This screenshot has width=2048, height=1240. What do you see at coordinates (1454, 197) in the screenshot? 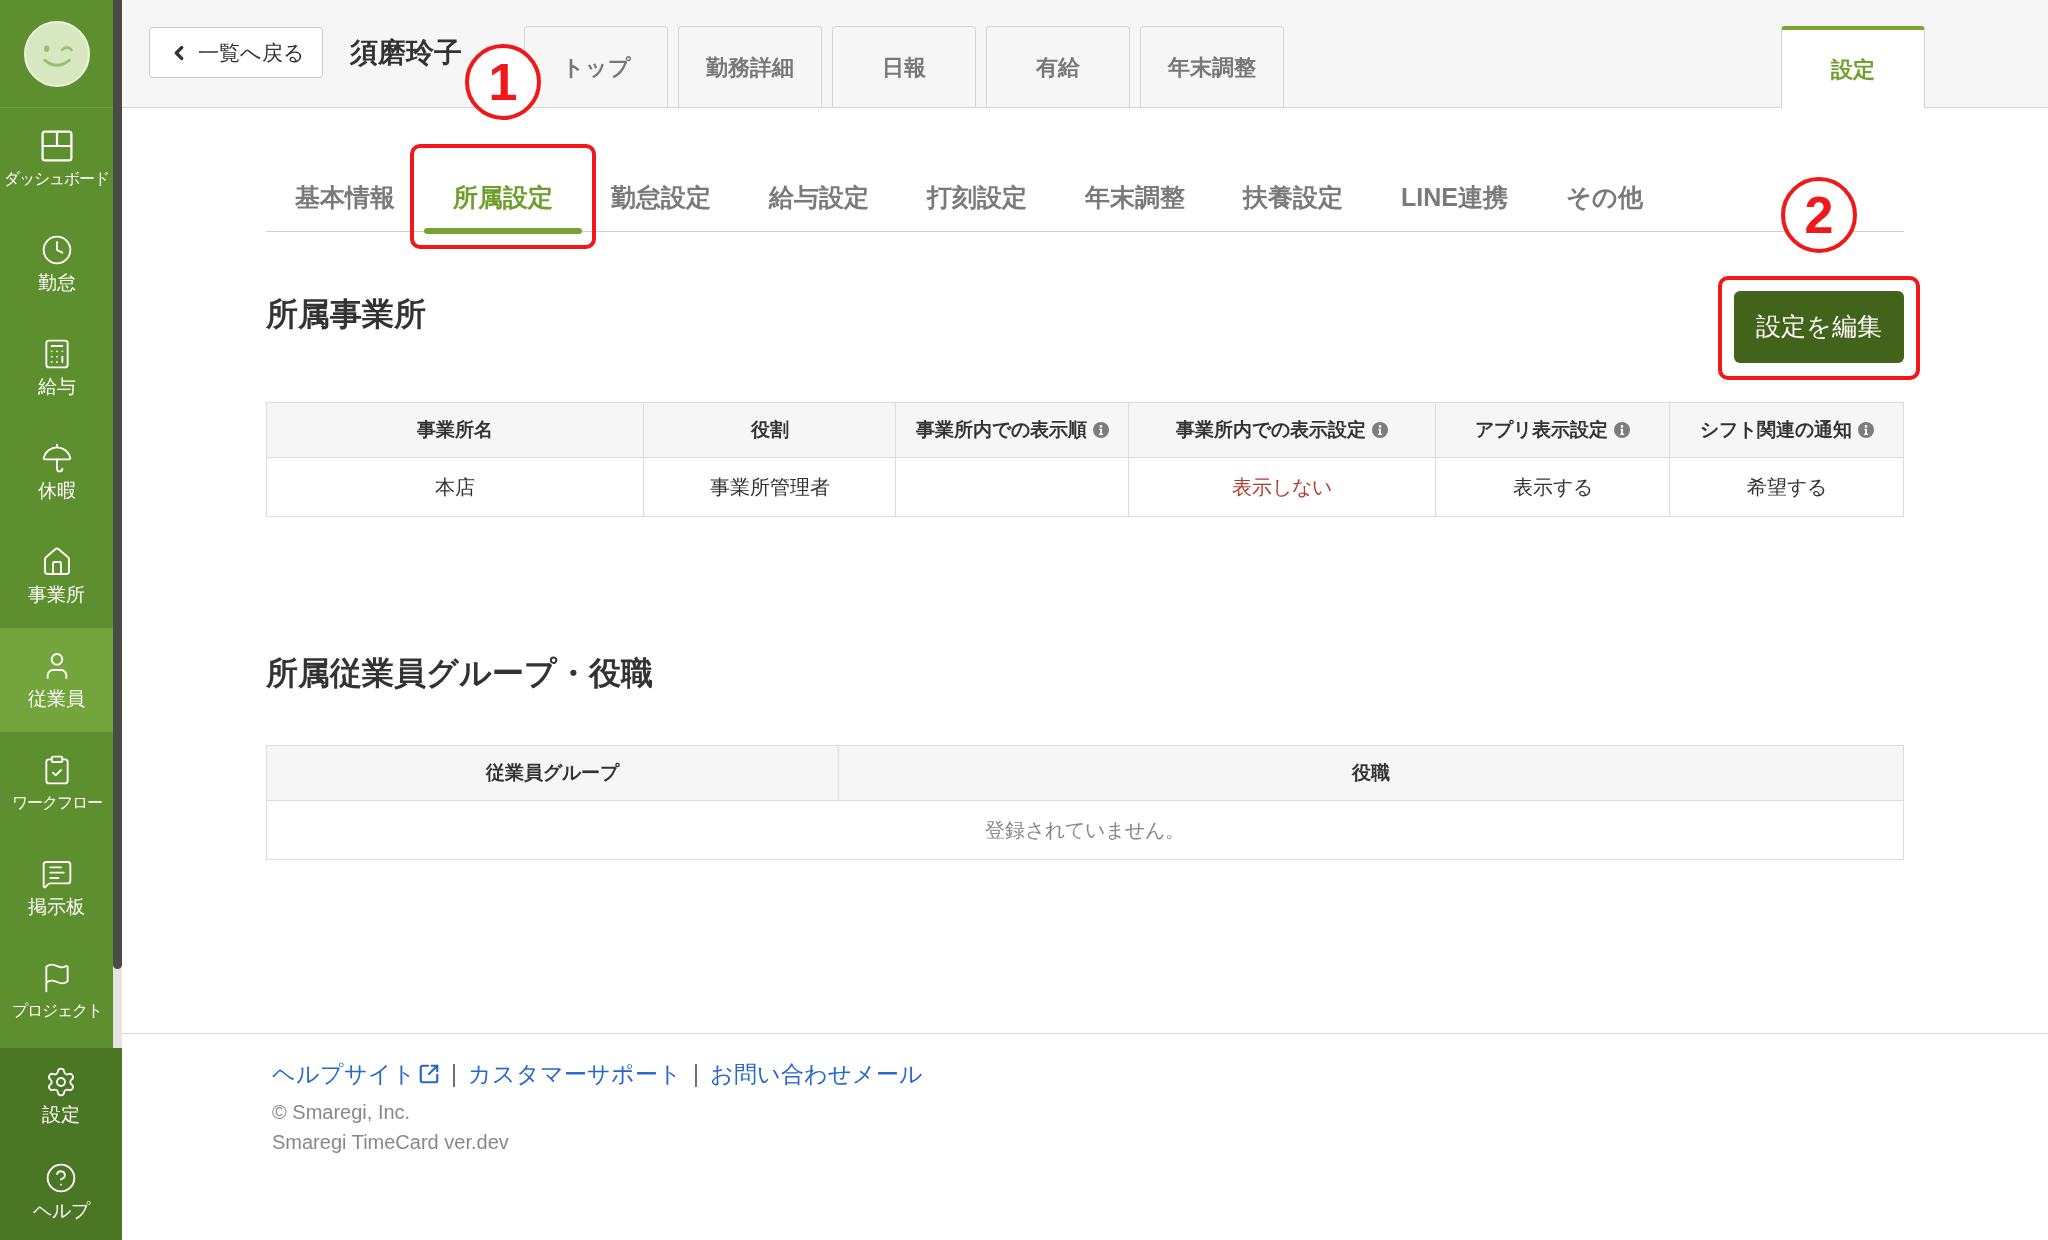
I see `sub-tab: LINE連携` at bounding box center [1454, 197].